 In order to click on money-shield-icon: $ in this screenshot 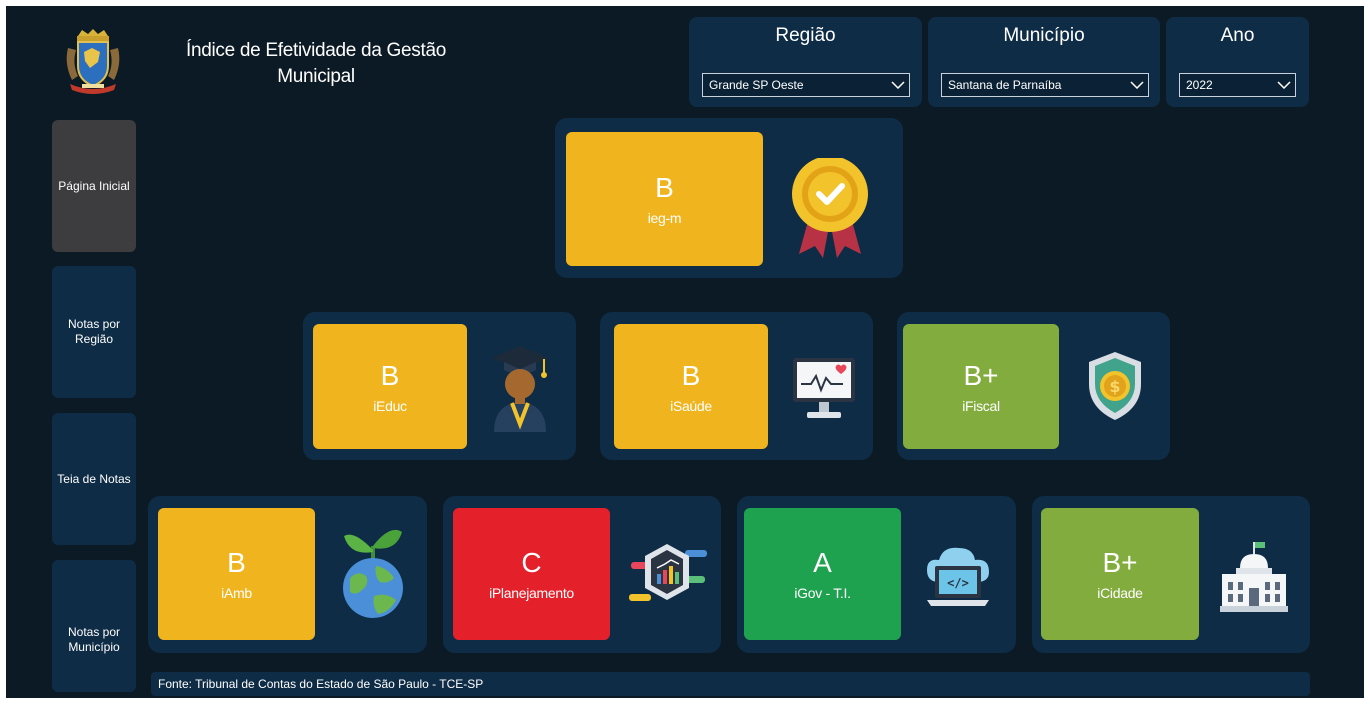, I will do `click(1115, 388)`.